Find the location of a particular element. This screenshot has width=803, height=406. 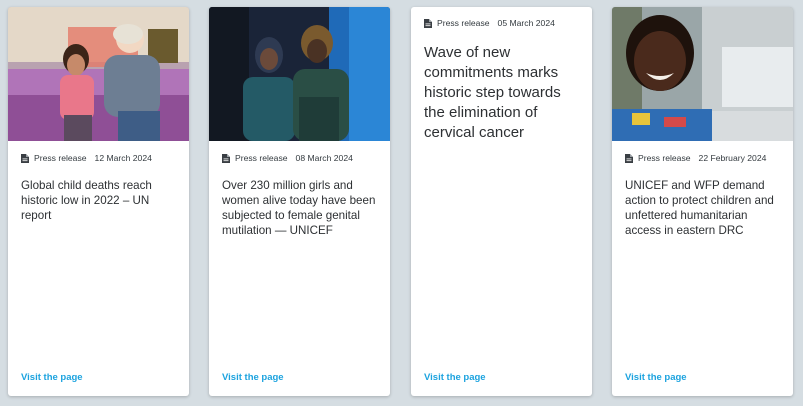

card-meta: Press release 08 March 2024 is located at coordinates (287, 158).